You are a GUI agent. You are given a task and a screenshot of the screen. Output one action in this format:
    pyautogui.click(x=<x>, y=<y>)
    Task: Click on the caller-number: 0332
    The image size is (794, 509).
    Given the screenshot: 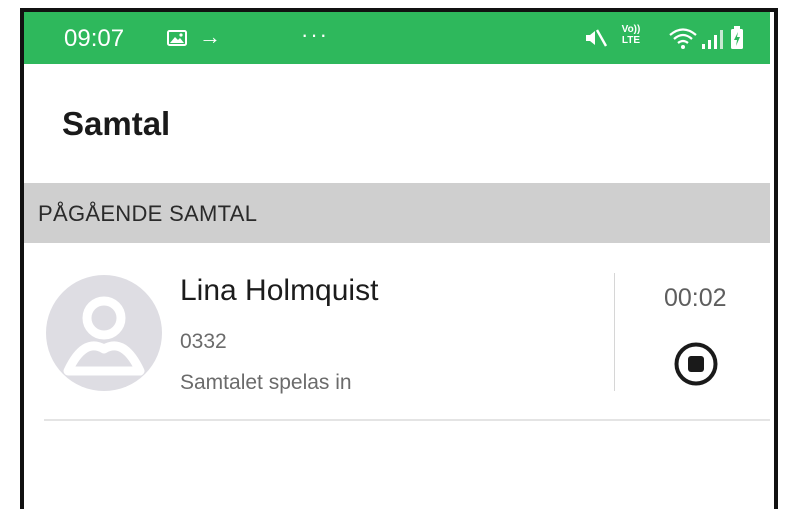 What is the action you would take?
    pyautogui.click(x=203, y=341)
    